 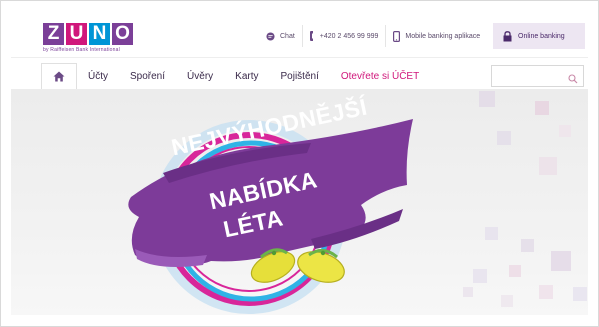 What do you see at coordinates (246, 76) in the screenshot?
I see `nav-item-karty: Karty` at bounding box center [246, 76].